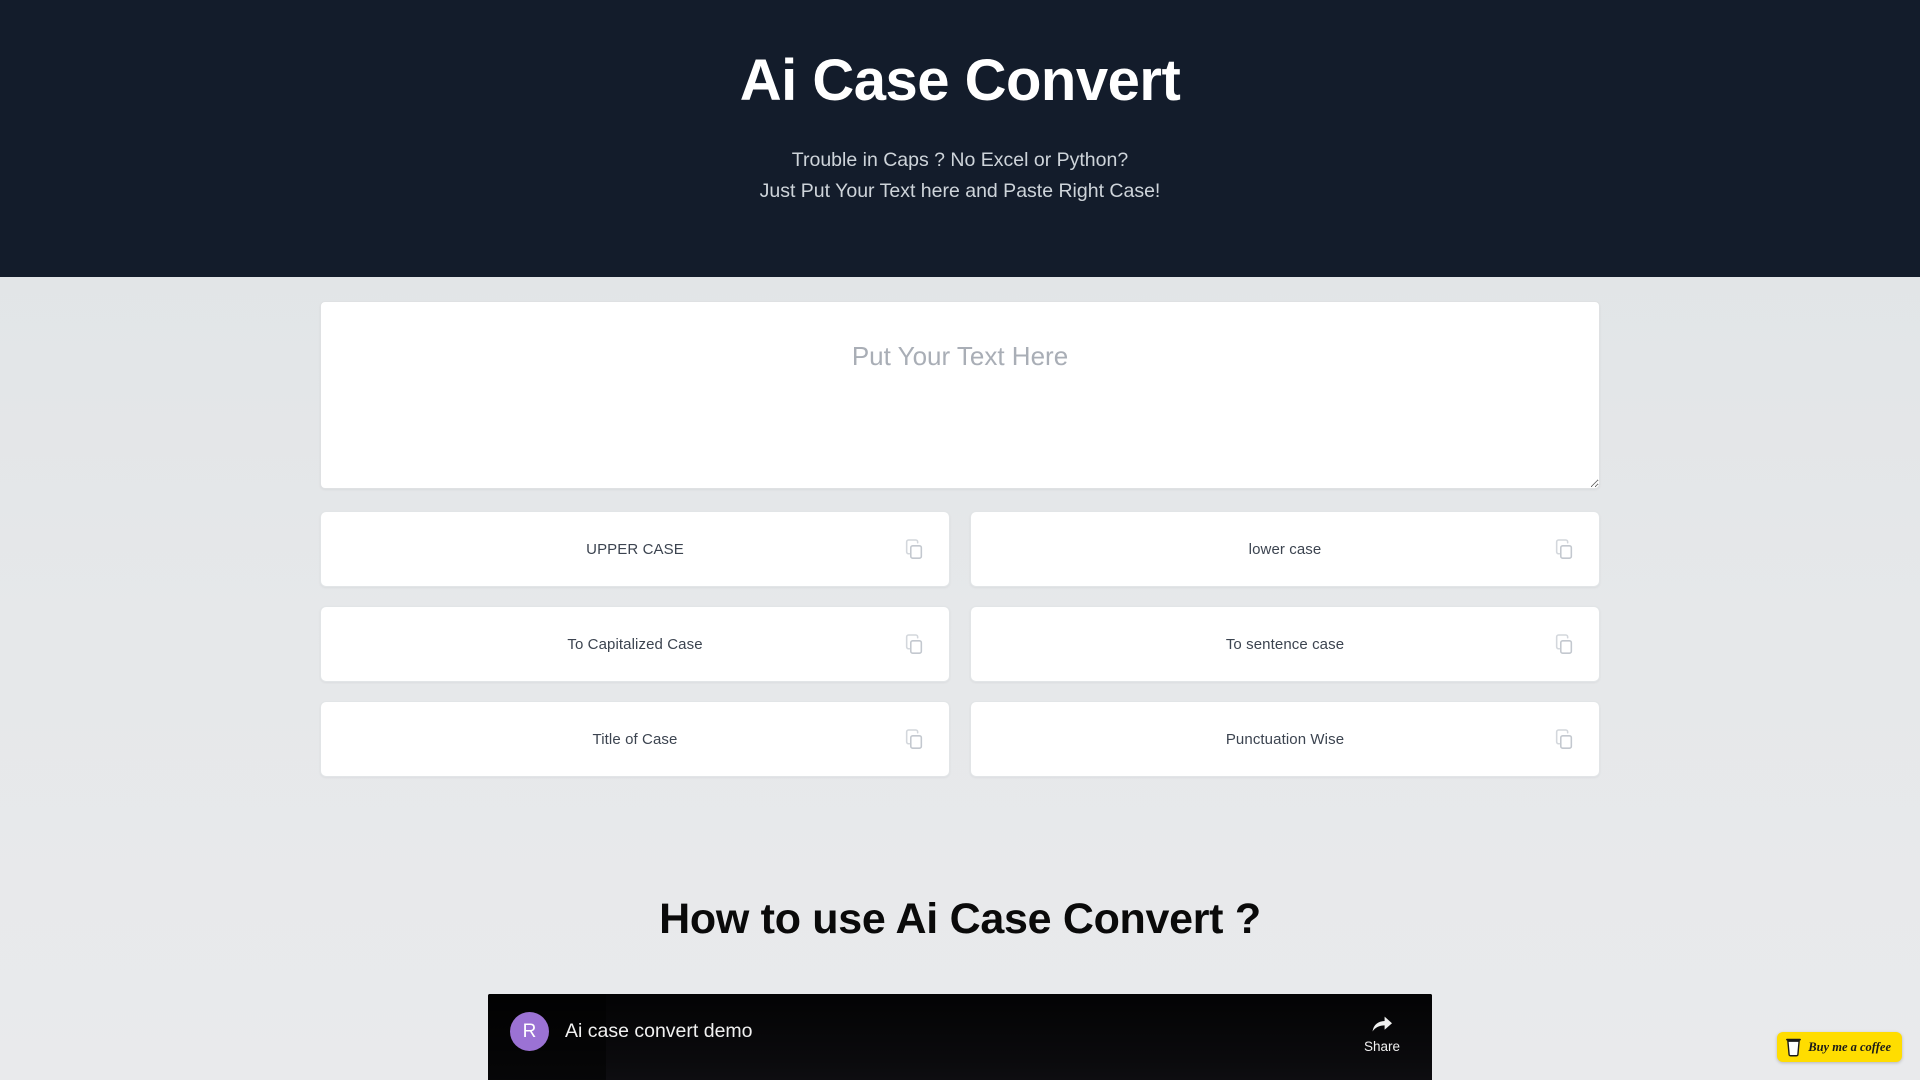  I want to click on copy-icon-button-capitalized-case, so click(914, 644).